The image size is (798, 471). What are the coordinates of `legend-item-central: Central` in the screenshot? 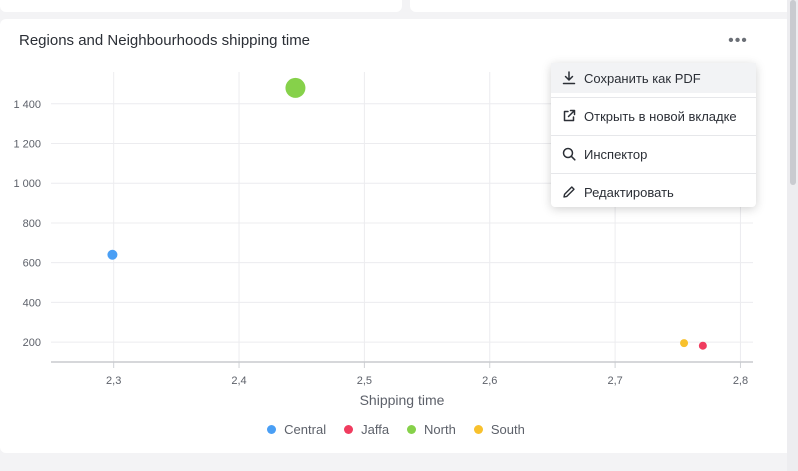 It's located at (296, 429).